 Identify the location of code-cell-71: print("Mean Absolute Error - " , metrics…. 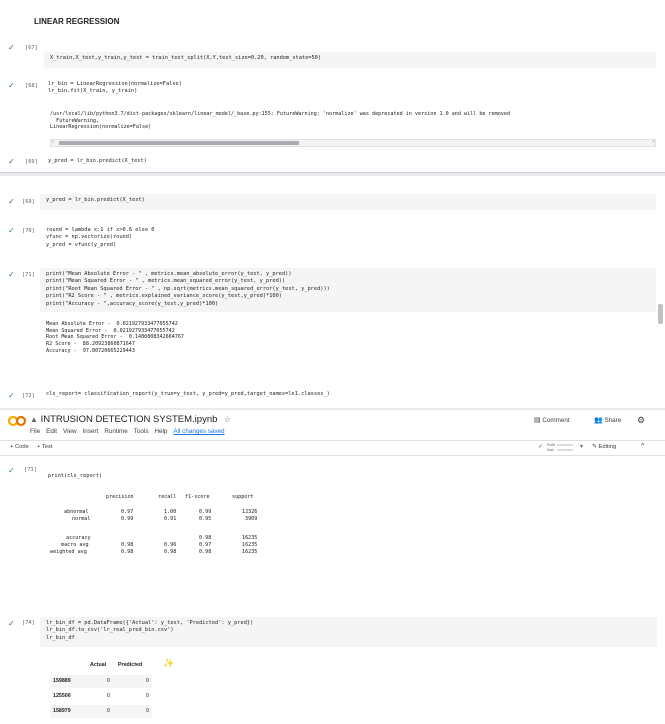
(348, 290).